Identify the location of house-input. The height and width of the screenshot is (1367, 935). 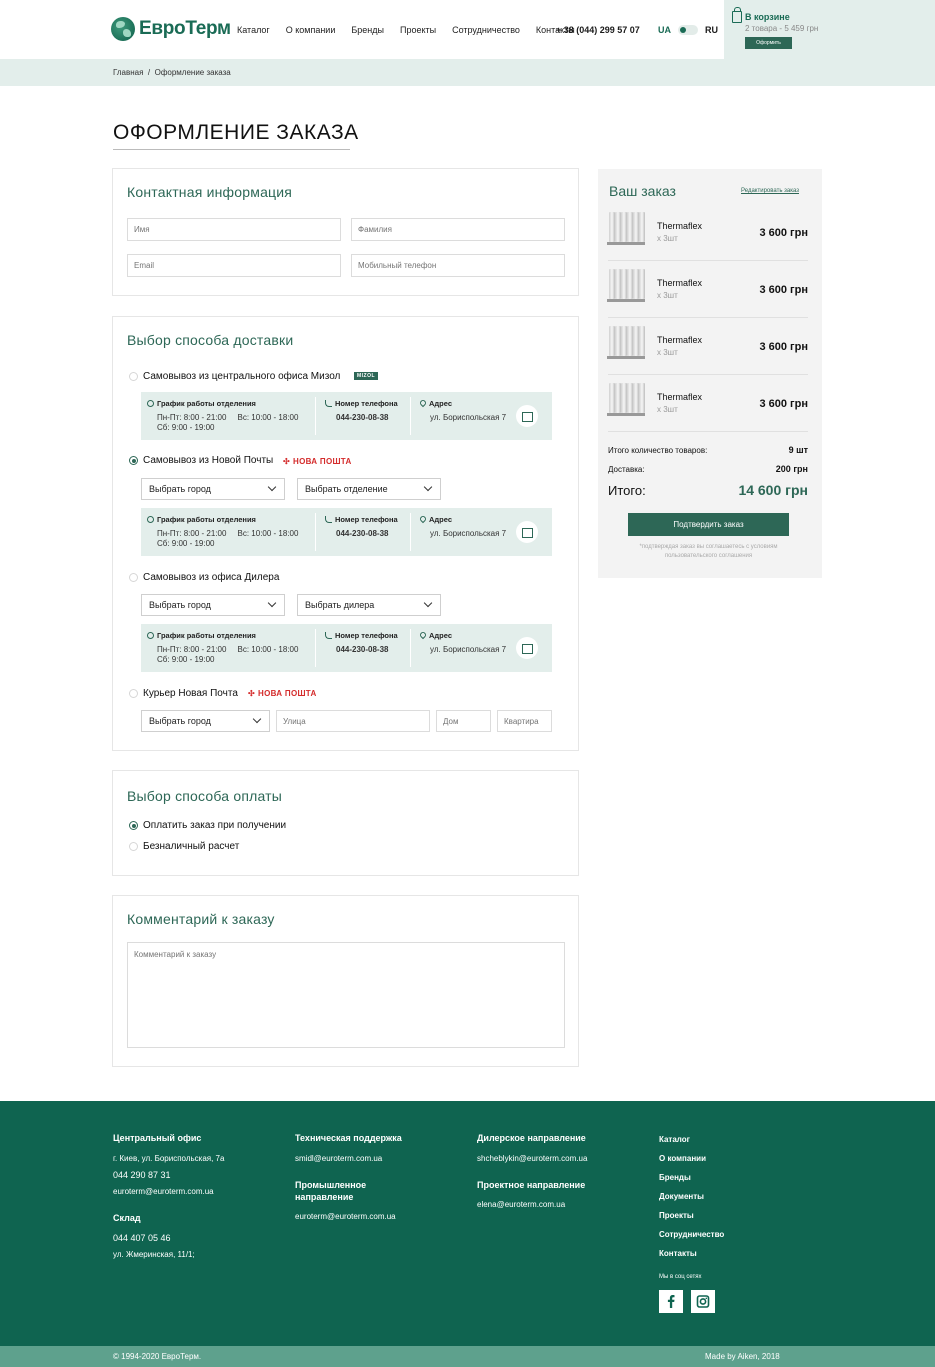
(463, 721).